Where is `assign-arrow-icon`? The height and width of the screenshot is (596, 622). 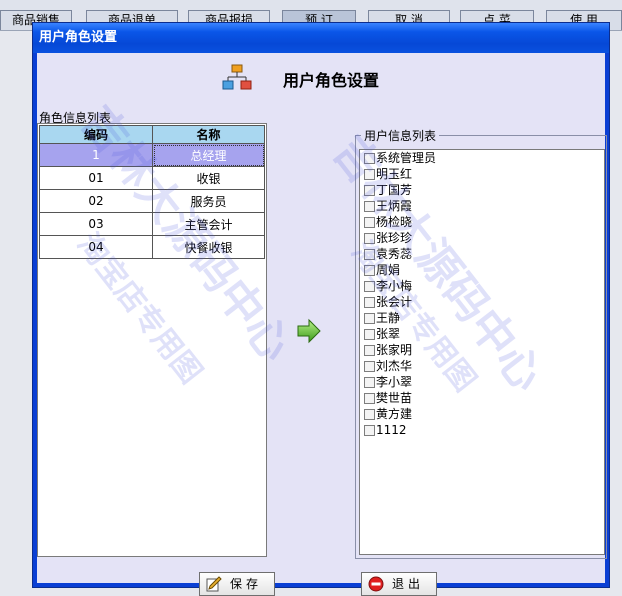
assign-arrow-icon is located at coordinates (309, 331).